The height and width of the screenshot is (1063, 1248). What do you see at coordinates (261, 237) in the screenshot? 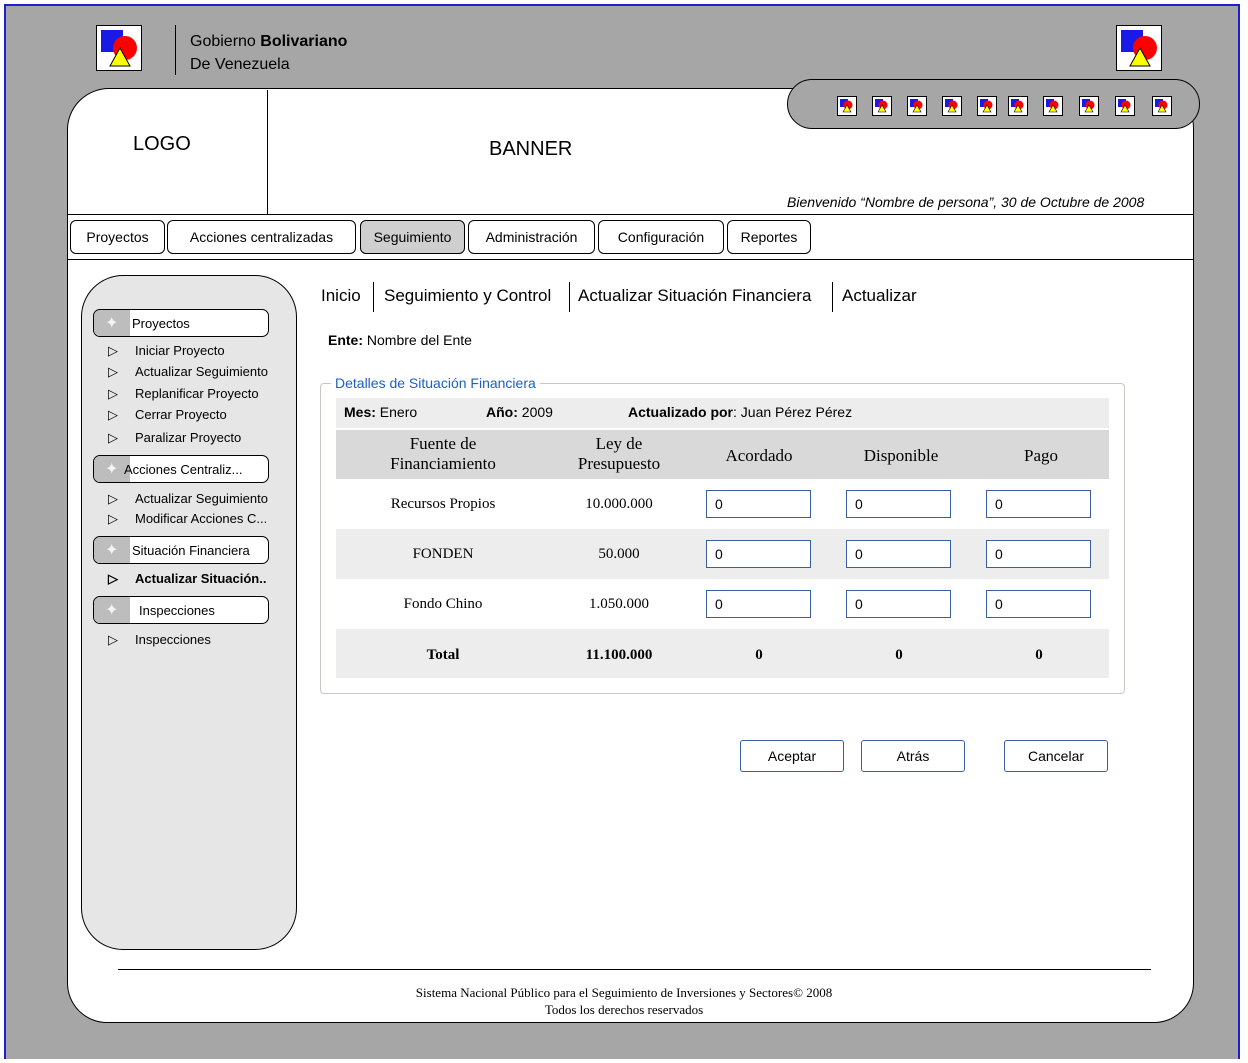
I see `tab-acciones-centralizadas: Acciones centralizadas` at bounding box center [261, 237].